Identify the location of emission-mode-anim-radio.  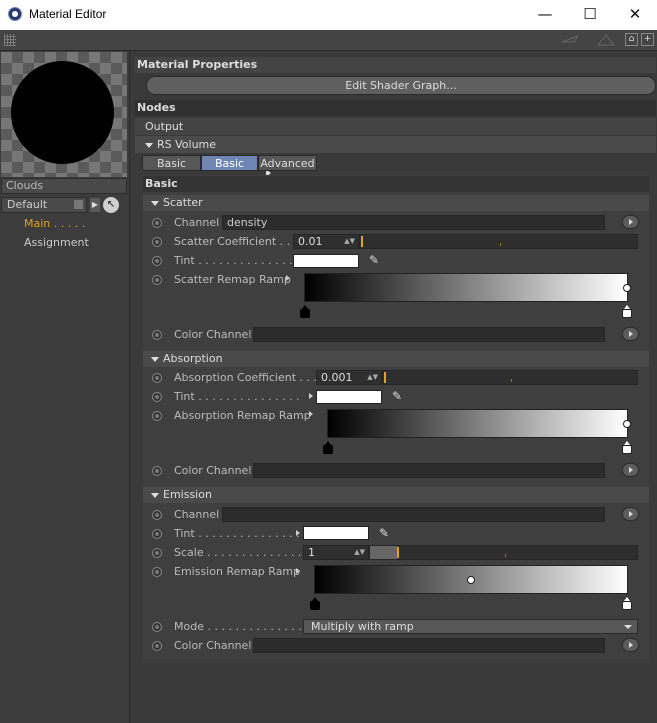
(157, 627).